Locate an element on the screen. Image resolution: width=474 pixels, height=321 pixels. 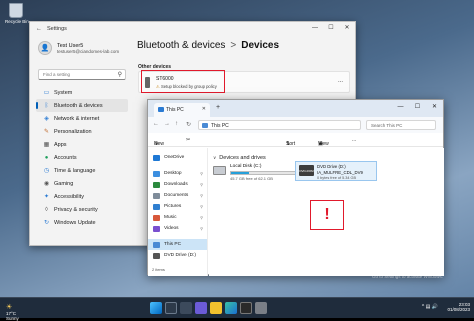
back-arrow-icon: ← is located at coordinates (39, 29).